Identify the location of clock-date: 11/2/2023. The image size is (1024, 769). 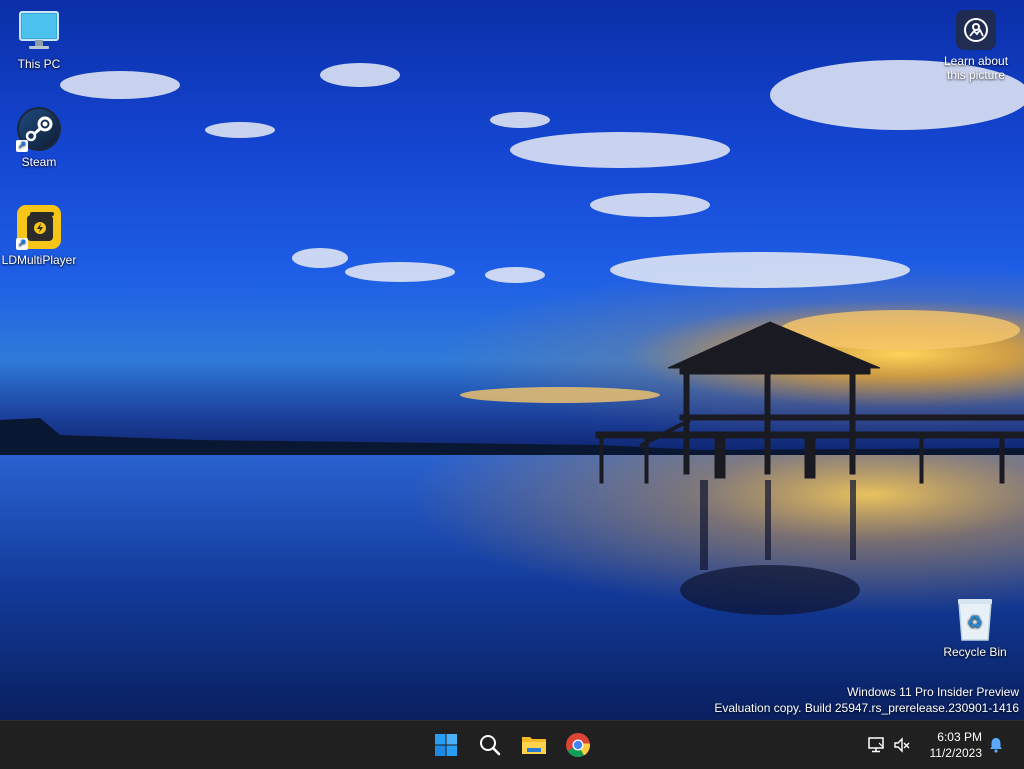
(956, 753).